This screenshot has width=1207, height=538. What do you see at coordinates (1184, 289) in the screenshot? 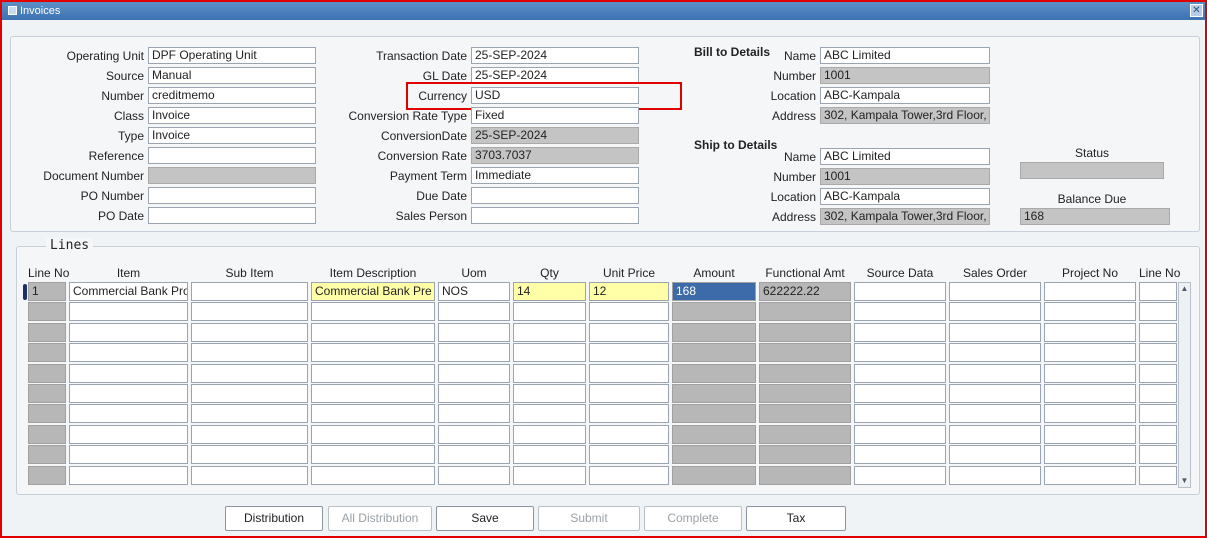
I see `scroll-up-icon: ▲` at bounding box center [1184, 289].